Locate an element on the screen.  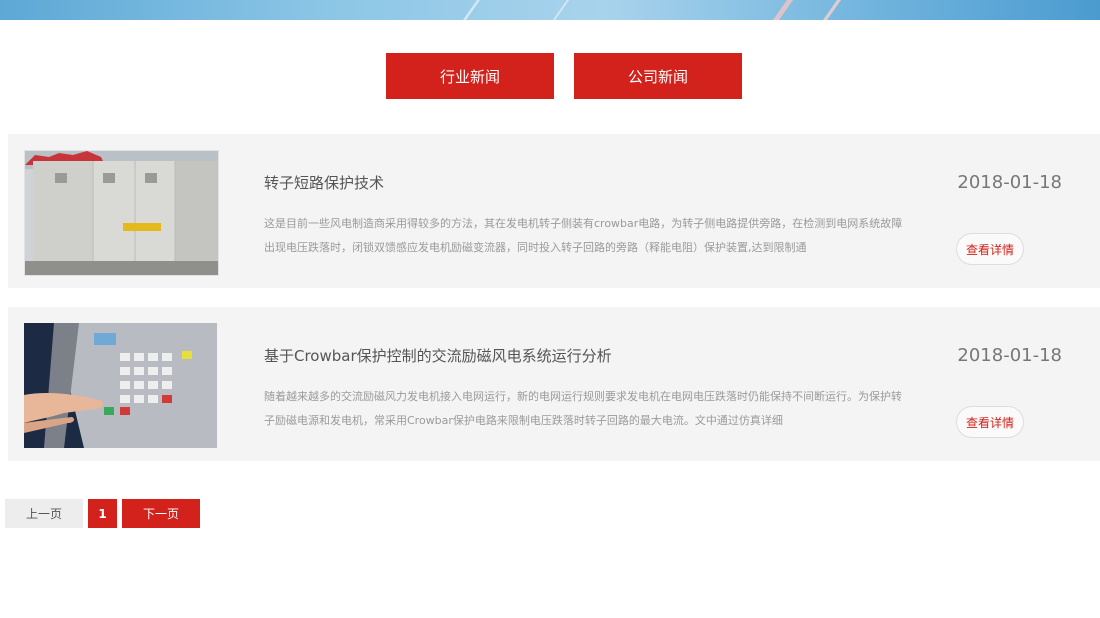
prev-page-button: 上一页 is located at coordinates (44, 513).